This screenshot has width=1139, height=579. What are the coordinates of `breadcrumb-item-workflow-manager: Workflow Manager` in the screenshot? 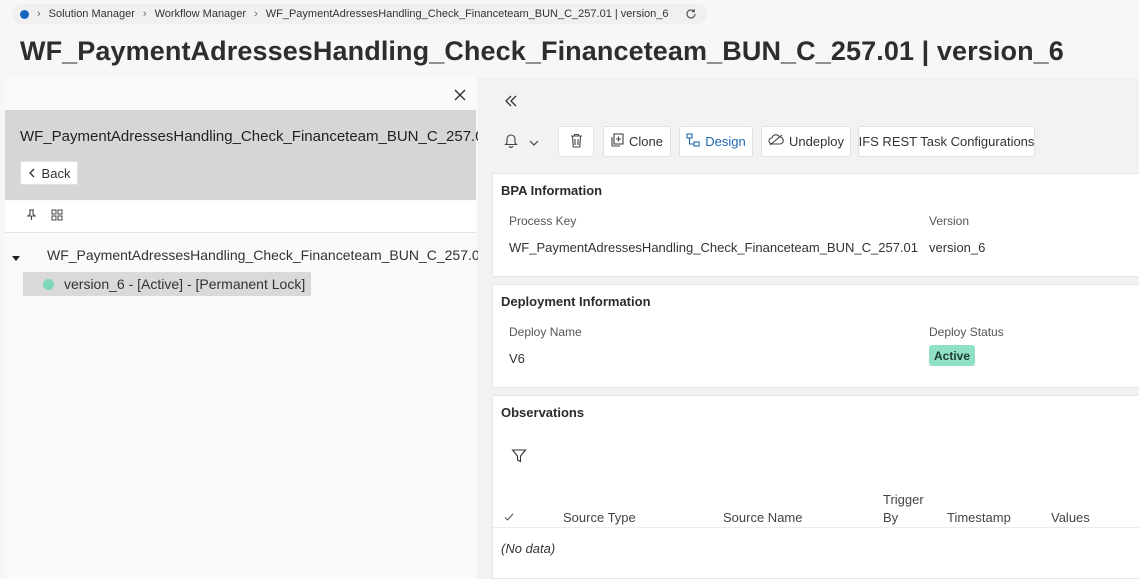 It's located at (201, 14).